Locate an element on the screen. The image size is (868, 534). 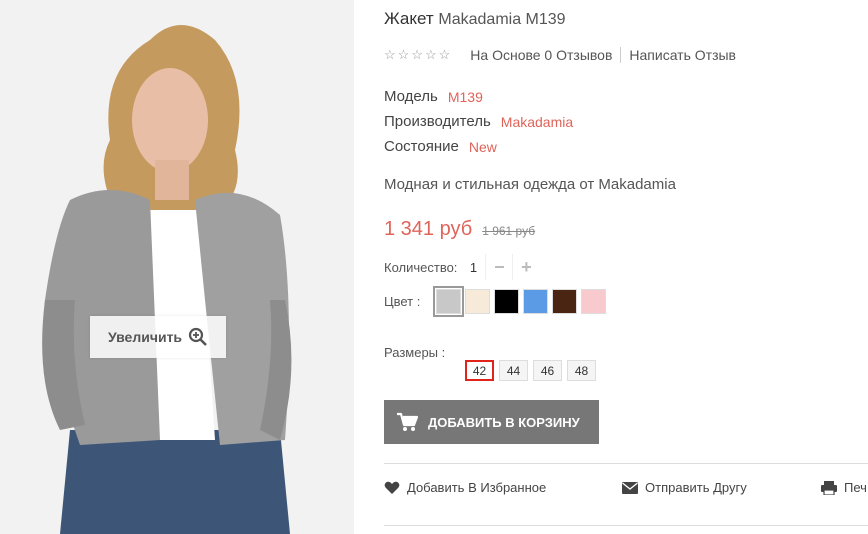
send-friend-label: Отправить Другу is located at coordinates (696, 487).